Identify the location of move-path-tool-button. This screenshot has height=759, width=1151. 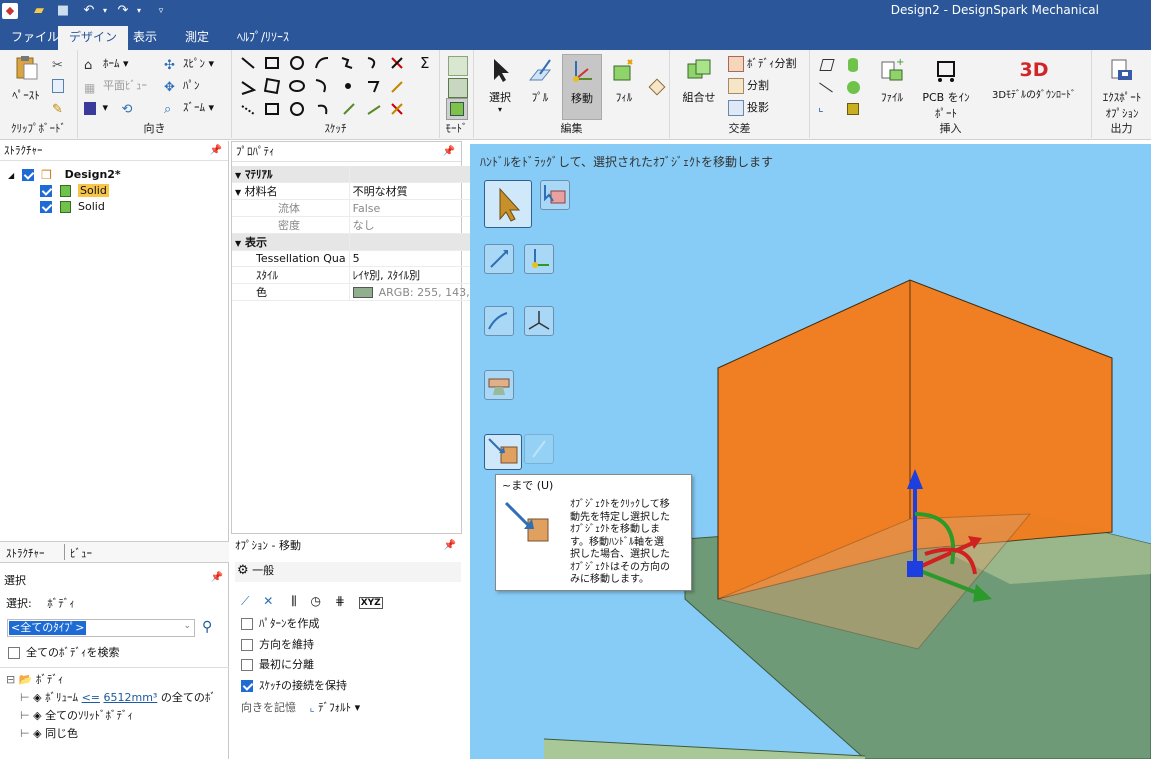
(499, 321).